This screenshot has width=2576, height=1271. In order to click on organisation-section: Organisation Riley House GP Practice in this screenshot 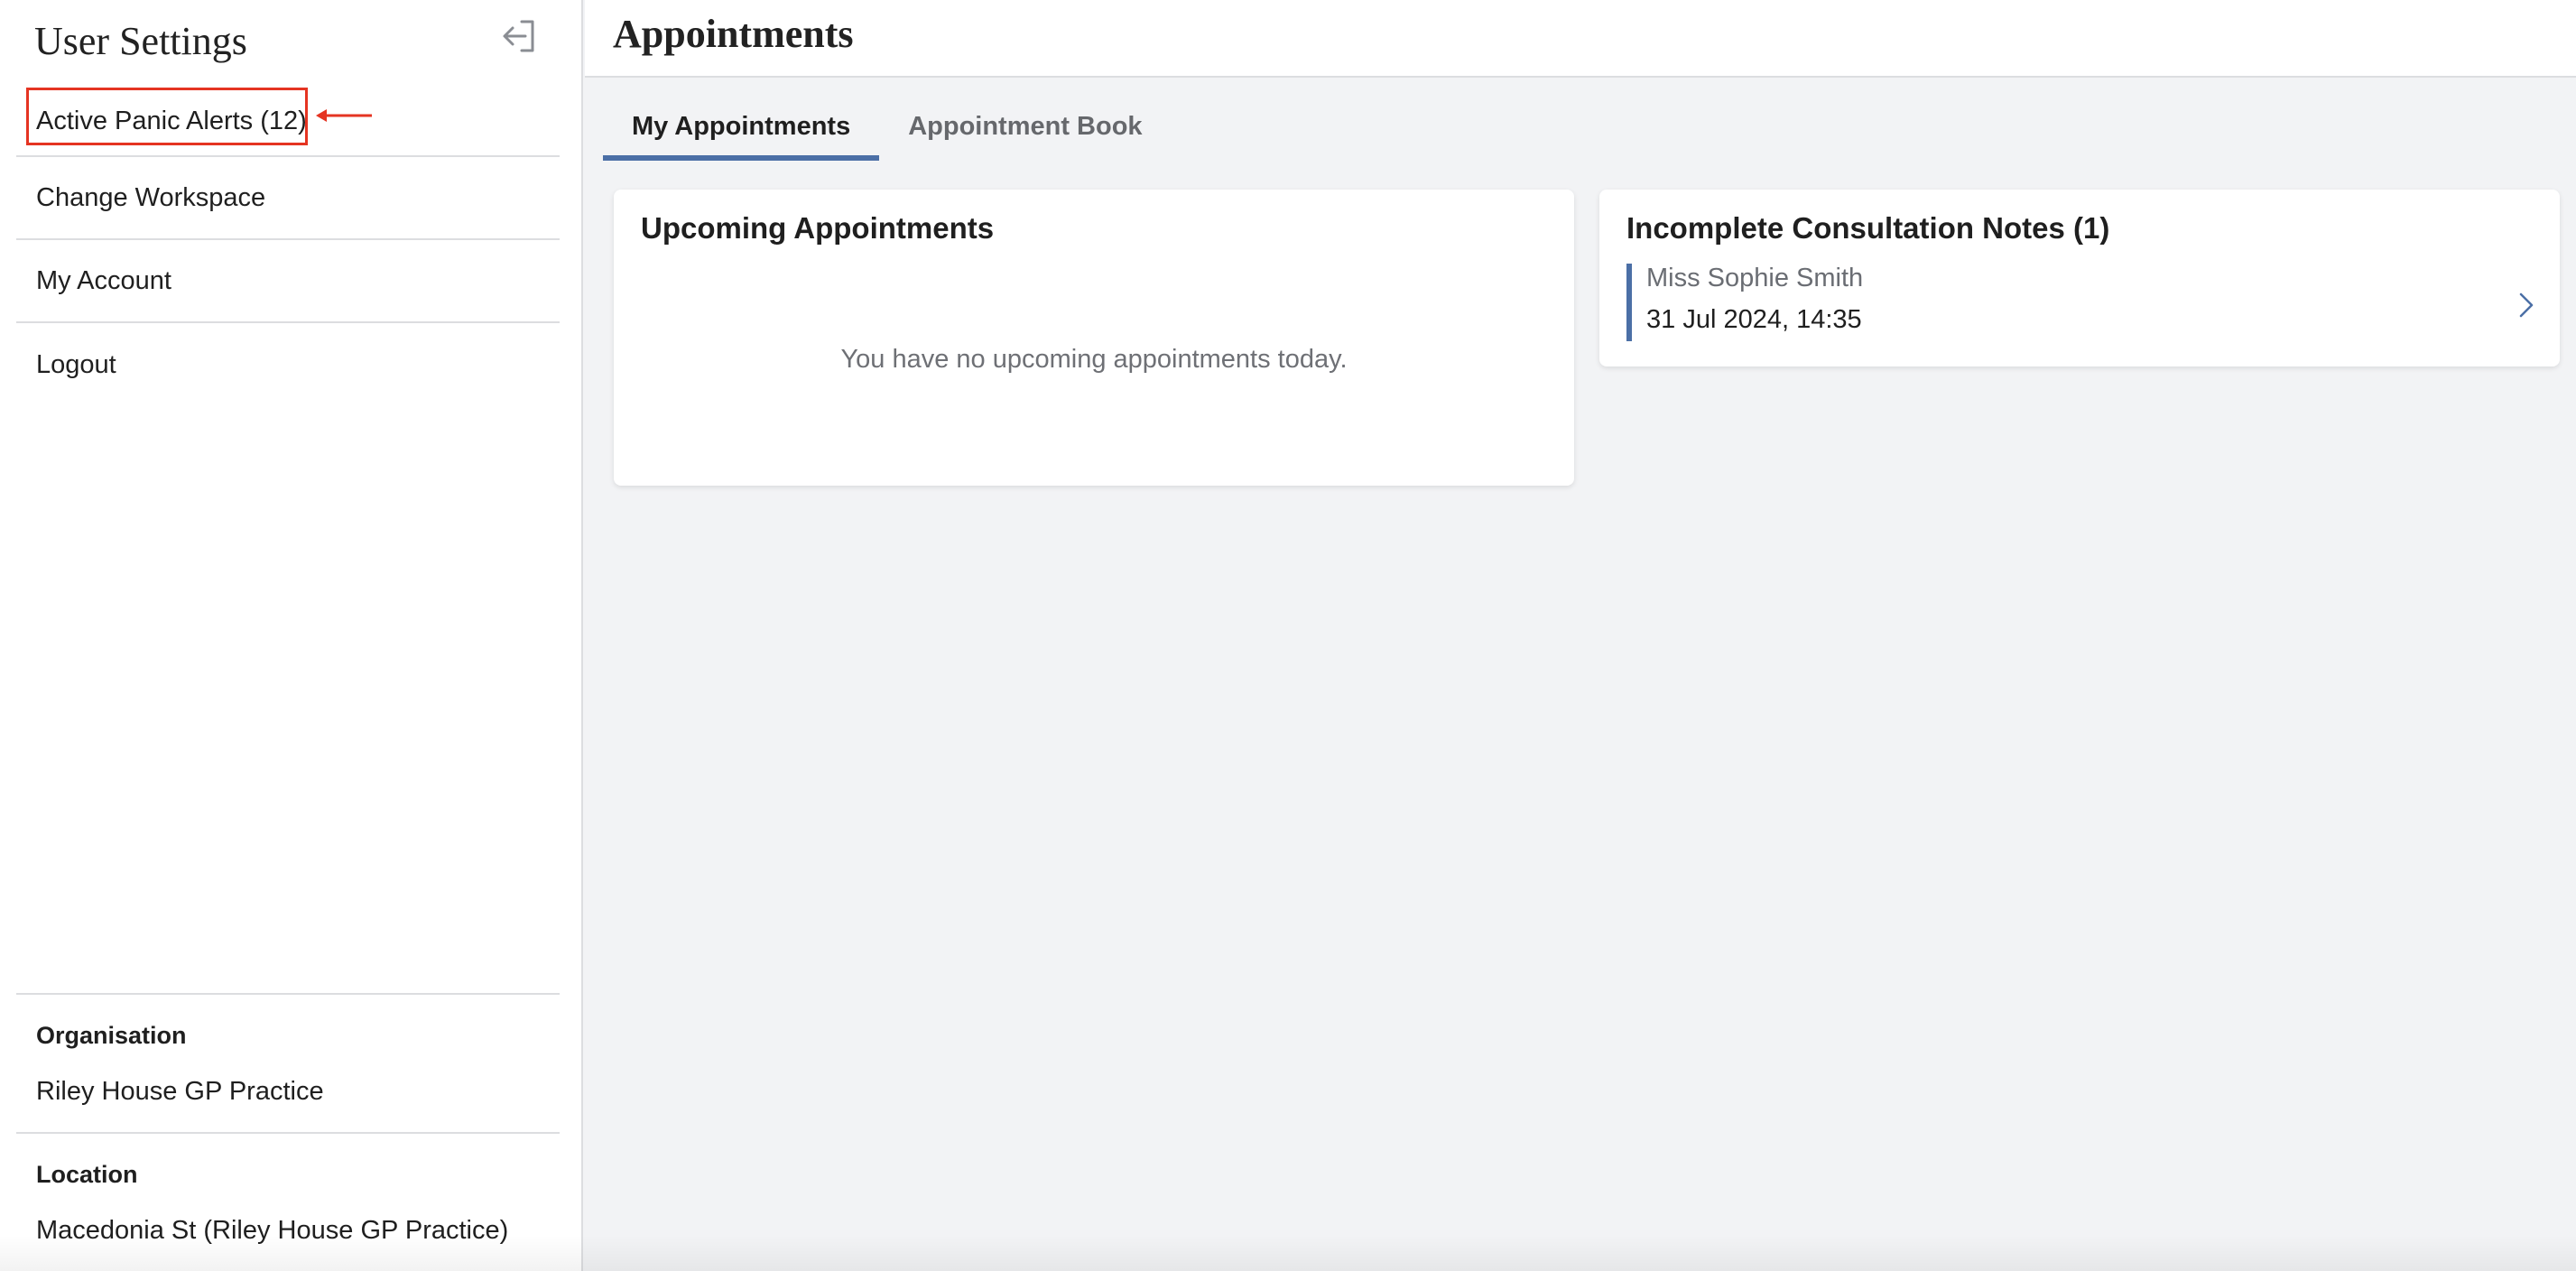, I will do `click(288, 1063)`.